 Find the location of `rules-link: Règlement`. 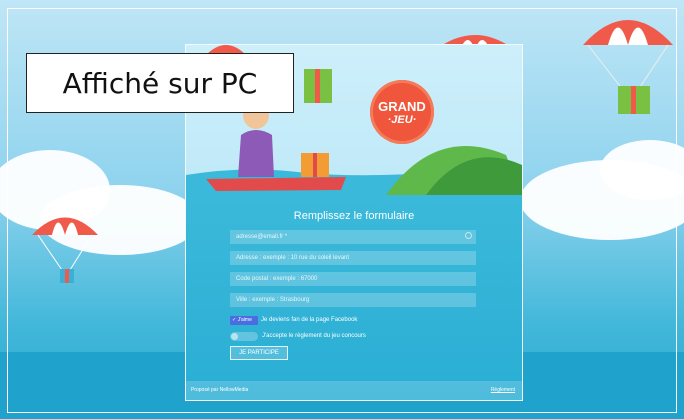

rules-link: Règlement is located at coordinates (503, 390).